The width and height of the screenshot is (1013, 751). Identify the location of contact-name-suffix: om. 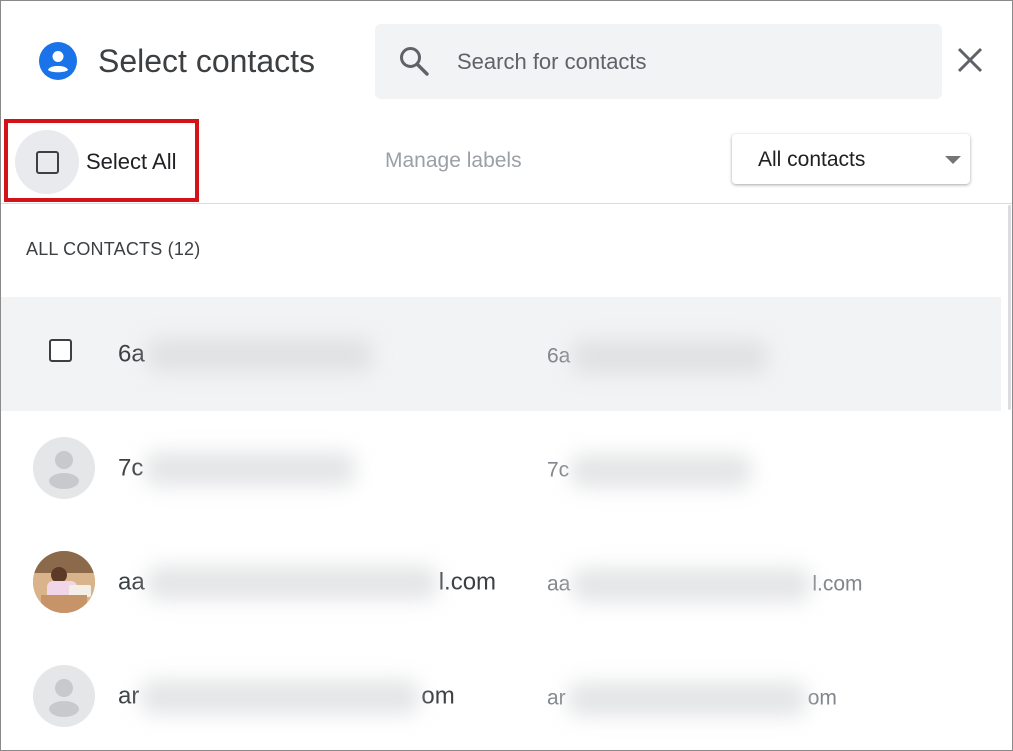
(438, 696).